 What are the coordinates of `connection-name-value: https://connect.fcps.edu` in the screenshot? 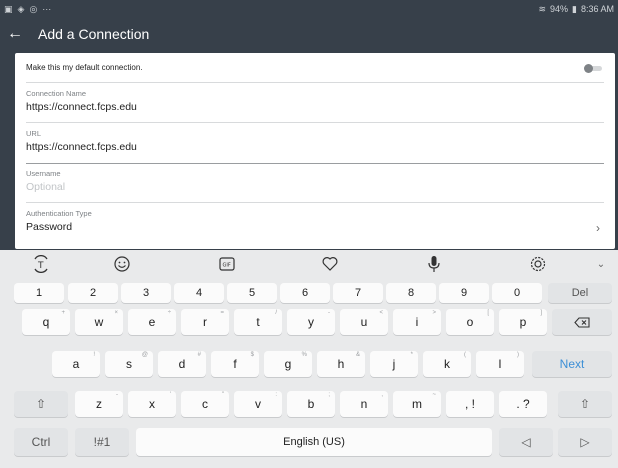 It's located at (315, 107).